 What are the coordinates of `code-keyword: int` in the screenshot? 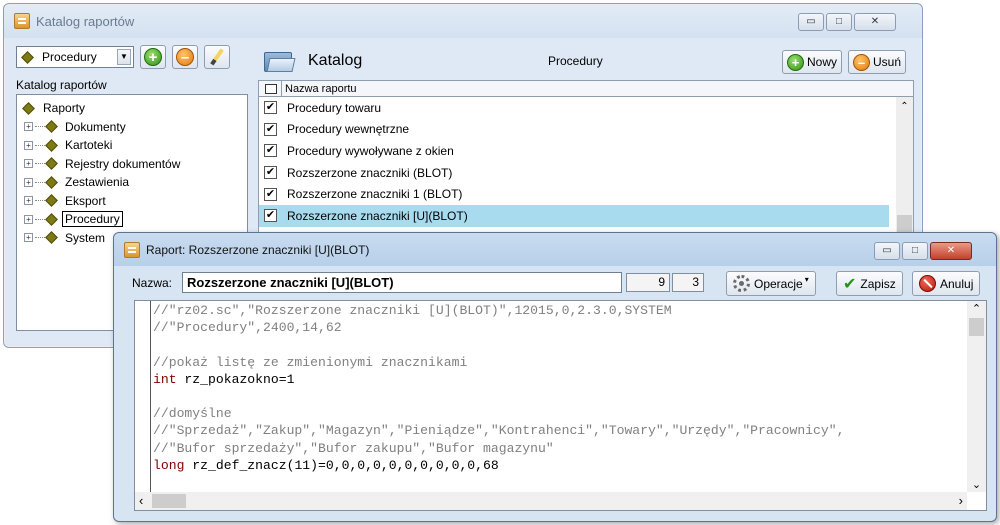 It's located at (165, 379).